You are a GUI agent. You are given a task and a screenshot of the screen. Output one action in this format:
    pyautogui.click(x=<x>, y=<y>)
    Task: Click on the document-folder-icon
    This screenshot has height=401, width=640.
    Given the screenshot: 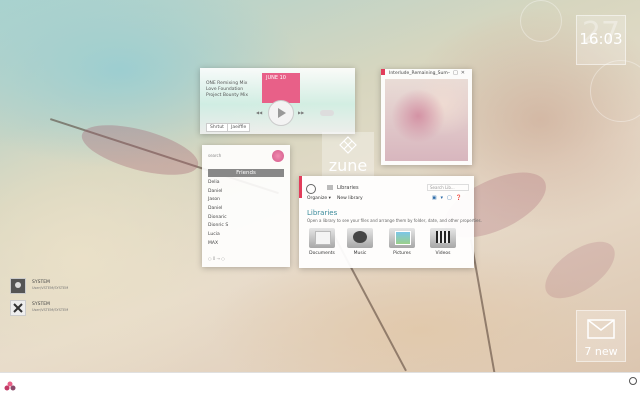 What is the action you would take?
    pyautogui.click(x=322, y=238)
    